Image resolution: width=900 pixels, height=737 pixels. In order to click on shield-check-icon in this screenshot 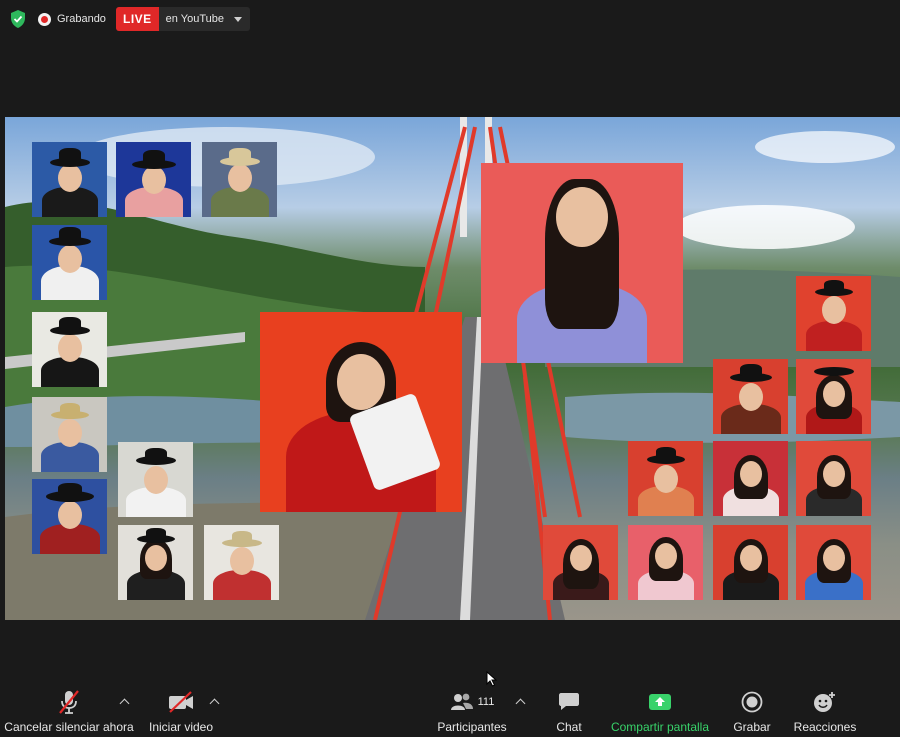, I will do `click(18, 19)`.